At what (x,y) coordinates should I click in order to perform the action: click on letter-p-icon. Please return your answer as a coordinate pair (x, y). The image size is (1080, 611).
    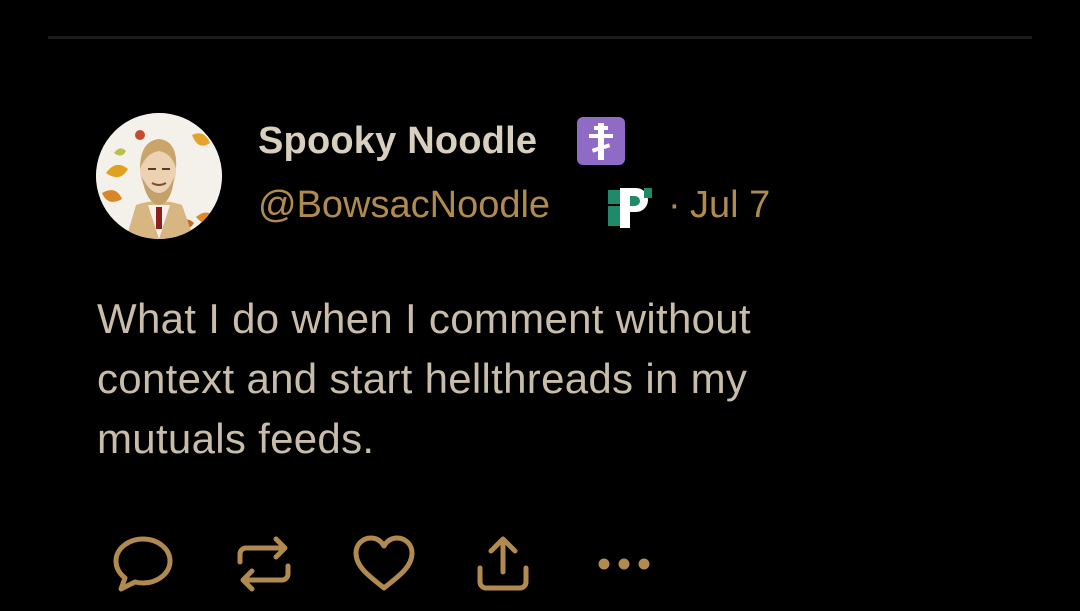
    Looking at the image, I should click on (630, 207).